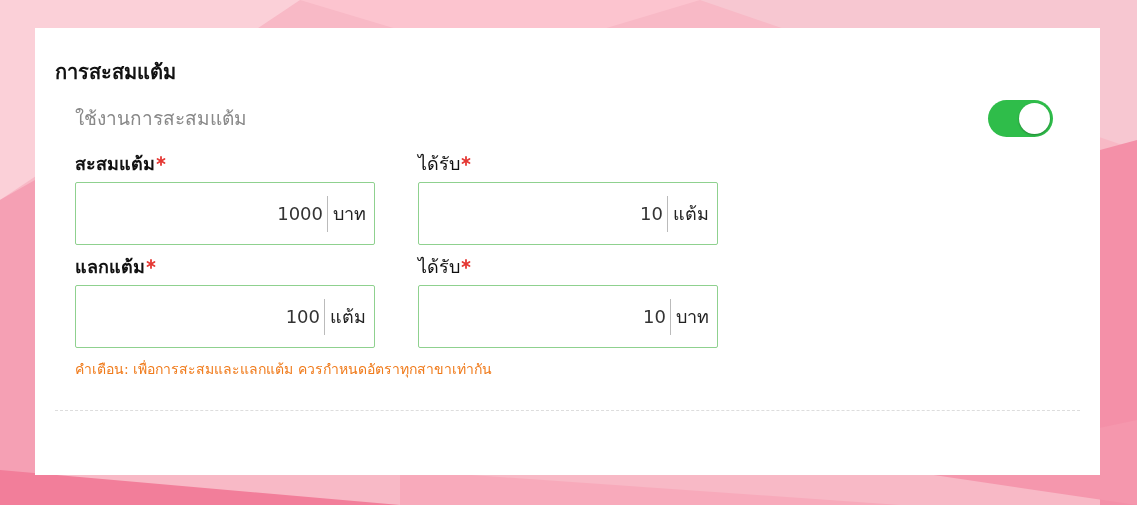  Describe the element at coordinates (284, 369) in the screenshot. I see `warning-text: คำเตือน: เพื่อการสะสมและแลกแต้ม ควรกำหนดอัตราทุกสาขาเท่ากัน` at that location.